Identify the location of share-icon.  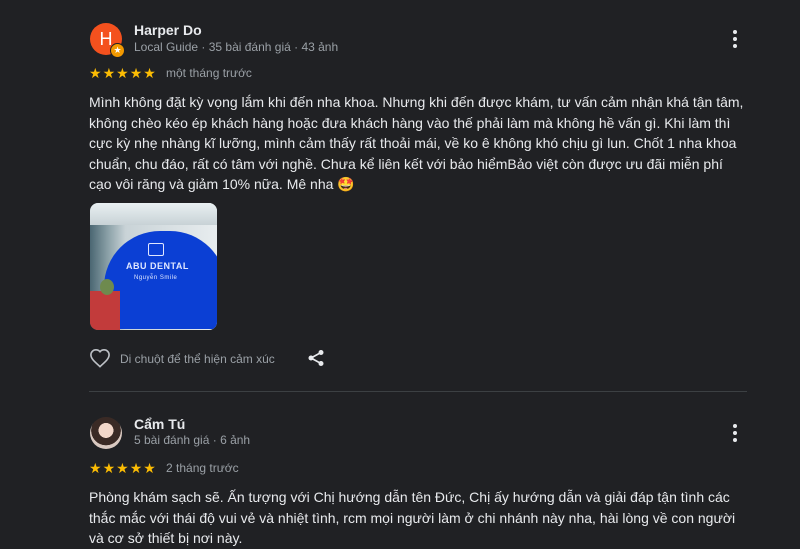
(316, 358).